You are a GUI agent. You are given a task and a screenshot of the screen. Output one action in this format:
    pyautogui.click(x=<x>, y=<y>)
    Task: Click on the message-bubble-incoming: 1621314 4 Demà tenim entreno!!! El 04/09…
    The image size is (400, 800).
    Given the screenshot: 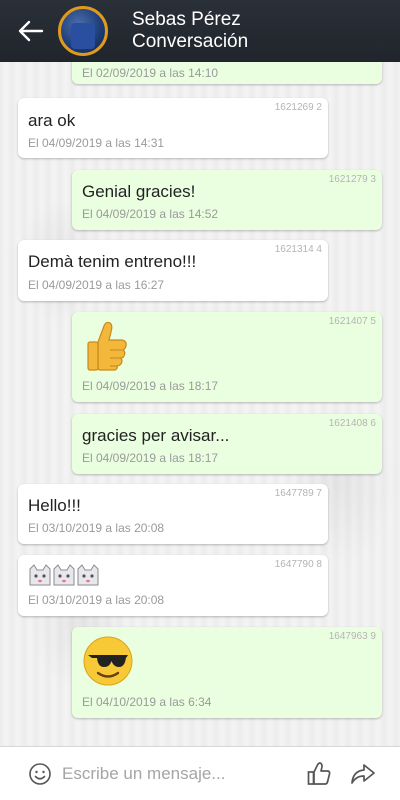 What is the action you would take?
    pyautogui.click(x=173, y=270)
    